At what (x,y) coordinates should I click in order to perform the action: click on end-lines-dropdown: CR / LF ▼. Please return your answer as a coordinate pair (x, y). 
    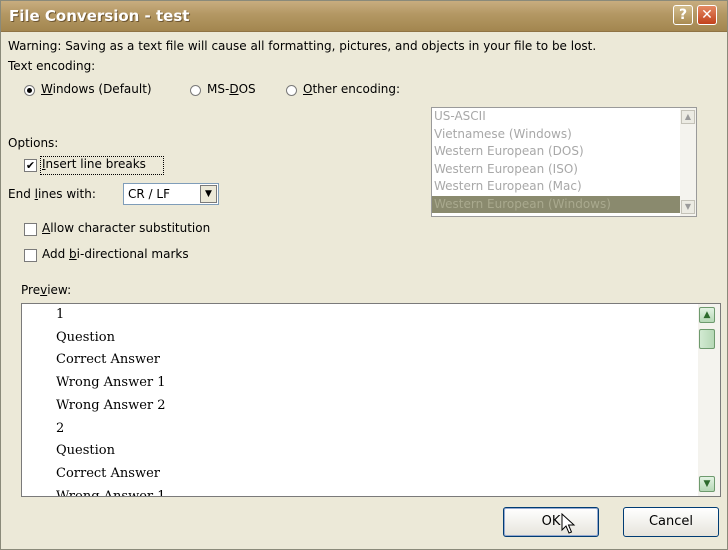
    Looking at the image, I should click on (171, 194).